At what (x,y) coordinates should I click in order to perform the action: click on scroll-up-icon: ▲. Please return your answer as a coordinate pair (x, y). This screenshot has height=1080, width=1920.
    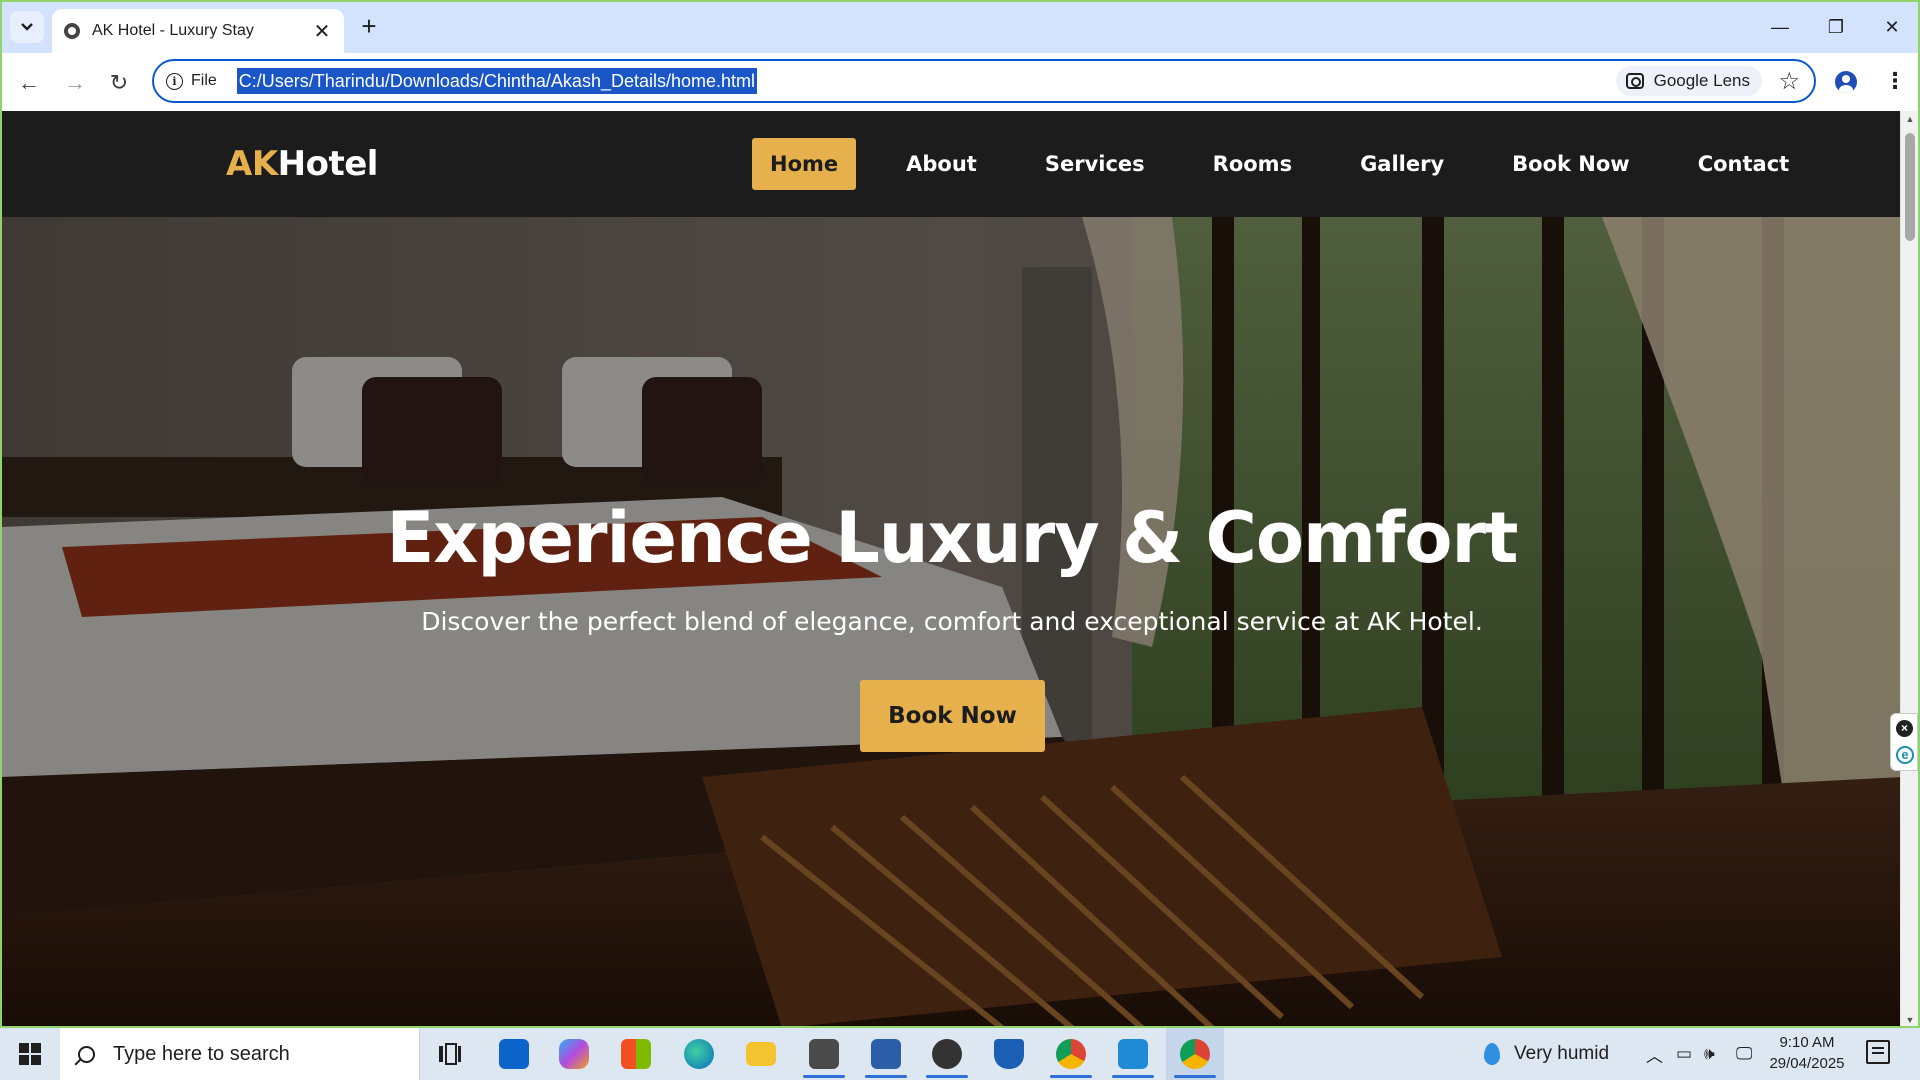
    Looking at the image, I should click on (1909, 119).